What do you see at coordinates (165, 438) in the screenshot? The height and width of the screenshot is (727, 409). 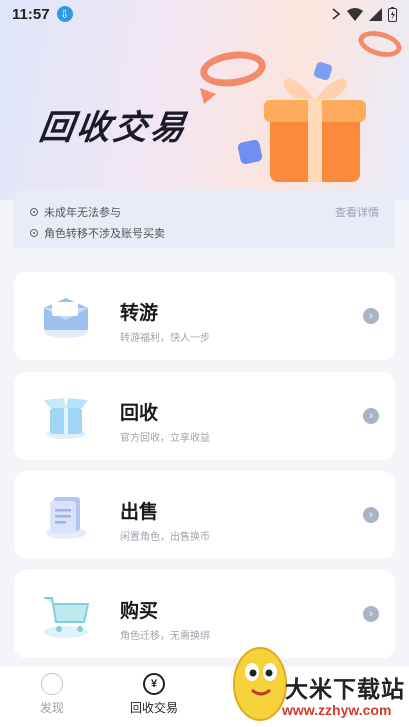 I see `card-subtitle: 官方回收，立享收益` at bounding box center [165, 438].